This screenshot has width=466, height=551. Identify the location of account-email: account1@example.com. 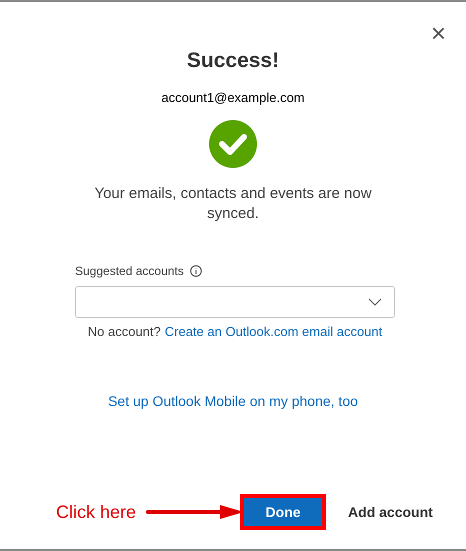
(233, 98).